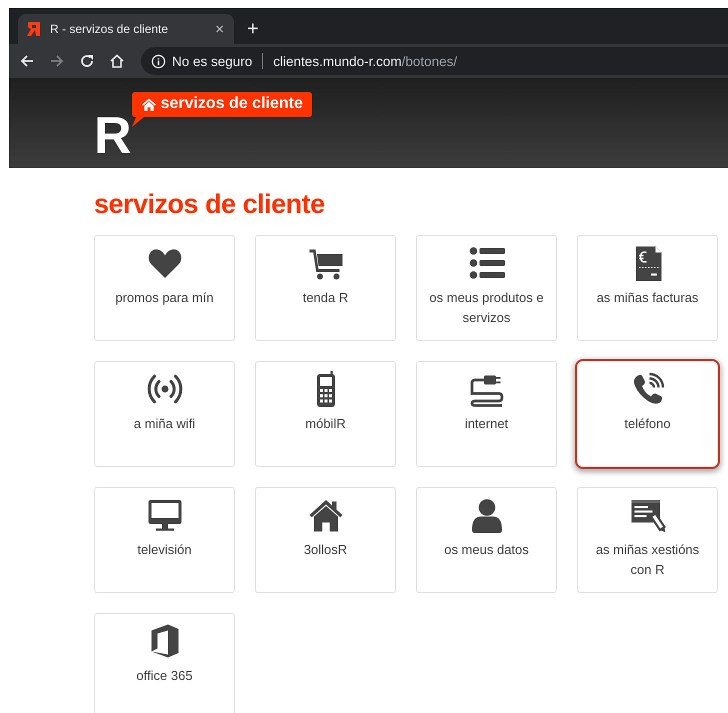 The height and width of the screenshot is (713, 728). What do you see at coordinates (112, 136) in the screenshot?
I see `logo: R` at bounding box center [112, 136].